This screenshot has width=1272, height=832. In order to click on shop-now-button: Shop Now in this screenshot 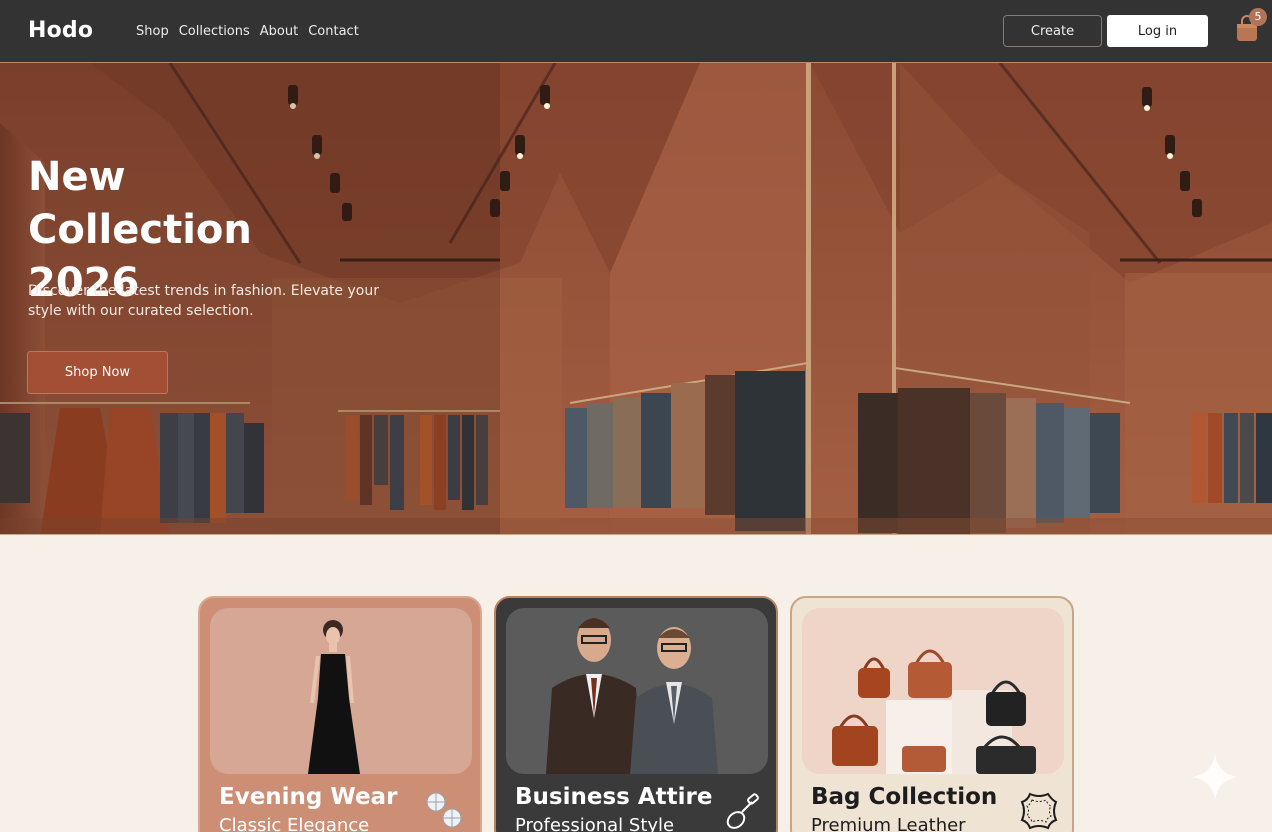, I will do `click(97, 372)`.